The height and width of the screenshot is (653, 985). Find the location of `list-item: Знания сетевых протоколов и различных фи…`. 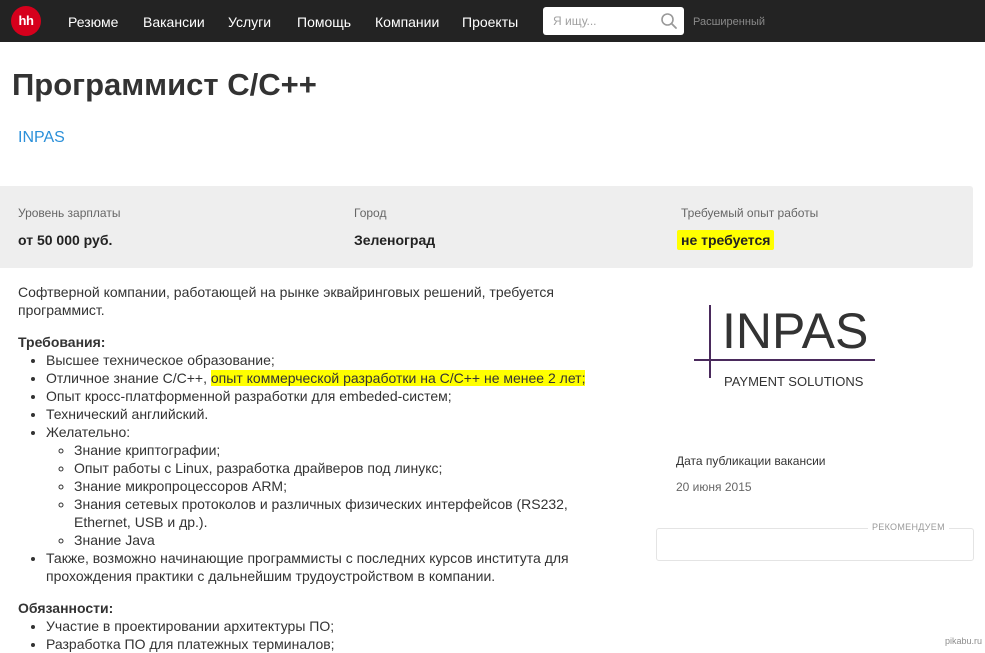

list-item: Знания сетевых протоколов и различных фи… is located at coordinates (341, 513).